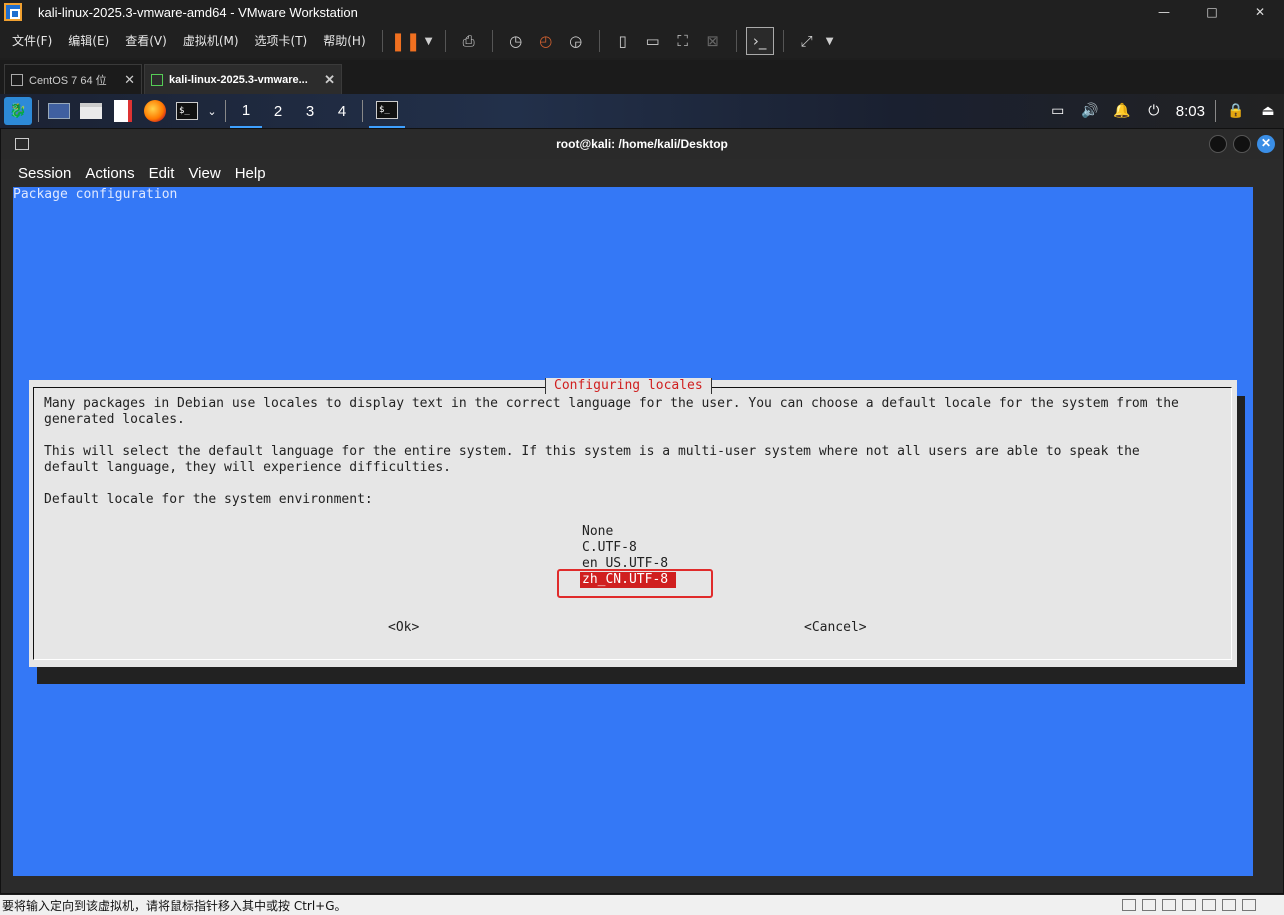  I want to click on workspace-3: 3, so click(310, 111).